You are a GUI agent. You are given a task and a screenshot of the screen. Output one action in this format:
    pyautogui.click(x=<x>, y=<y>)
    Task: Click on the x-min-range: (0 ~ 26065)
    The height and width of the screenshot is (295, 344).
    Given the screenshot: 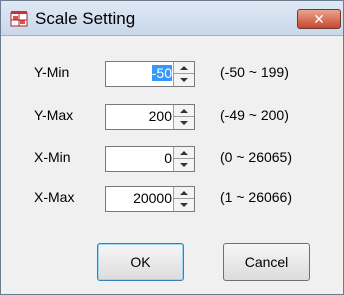 What is the action you would take?
    pyautogui.click(x=256, y=157)
    